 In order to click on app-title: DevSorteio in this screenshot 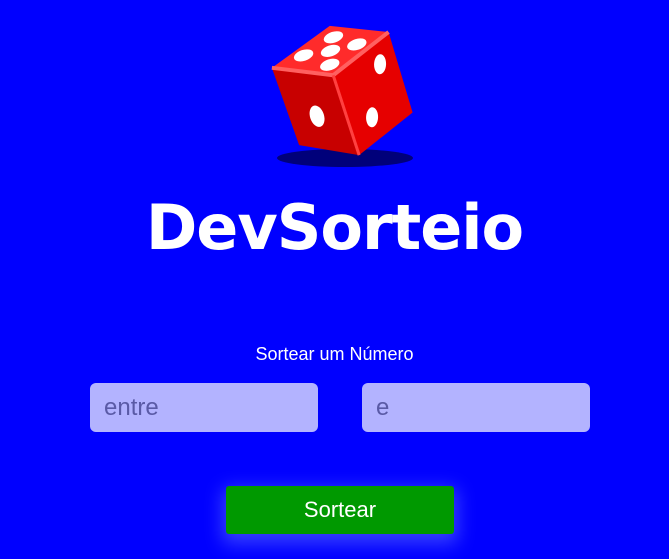, I will do `click(334, 227)`.